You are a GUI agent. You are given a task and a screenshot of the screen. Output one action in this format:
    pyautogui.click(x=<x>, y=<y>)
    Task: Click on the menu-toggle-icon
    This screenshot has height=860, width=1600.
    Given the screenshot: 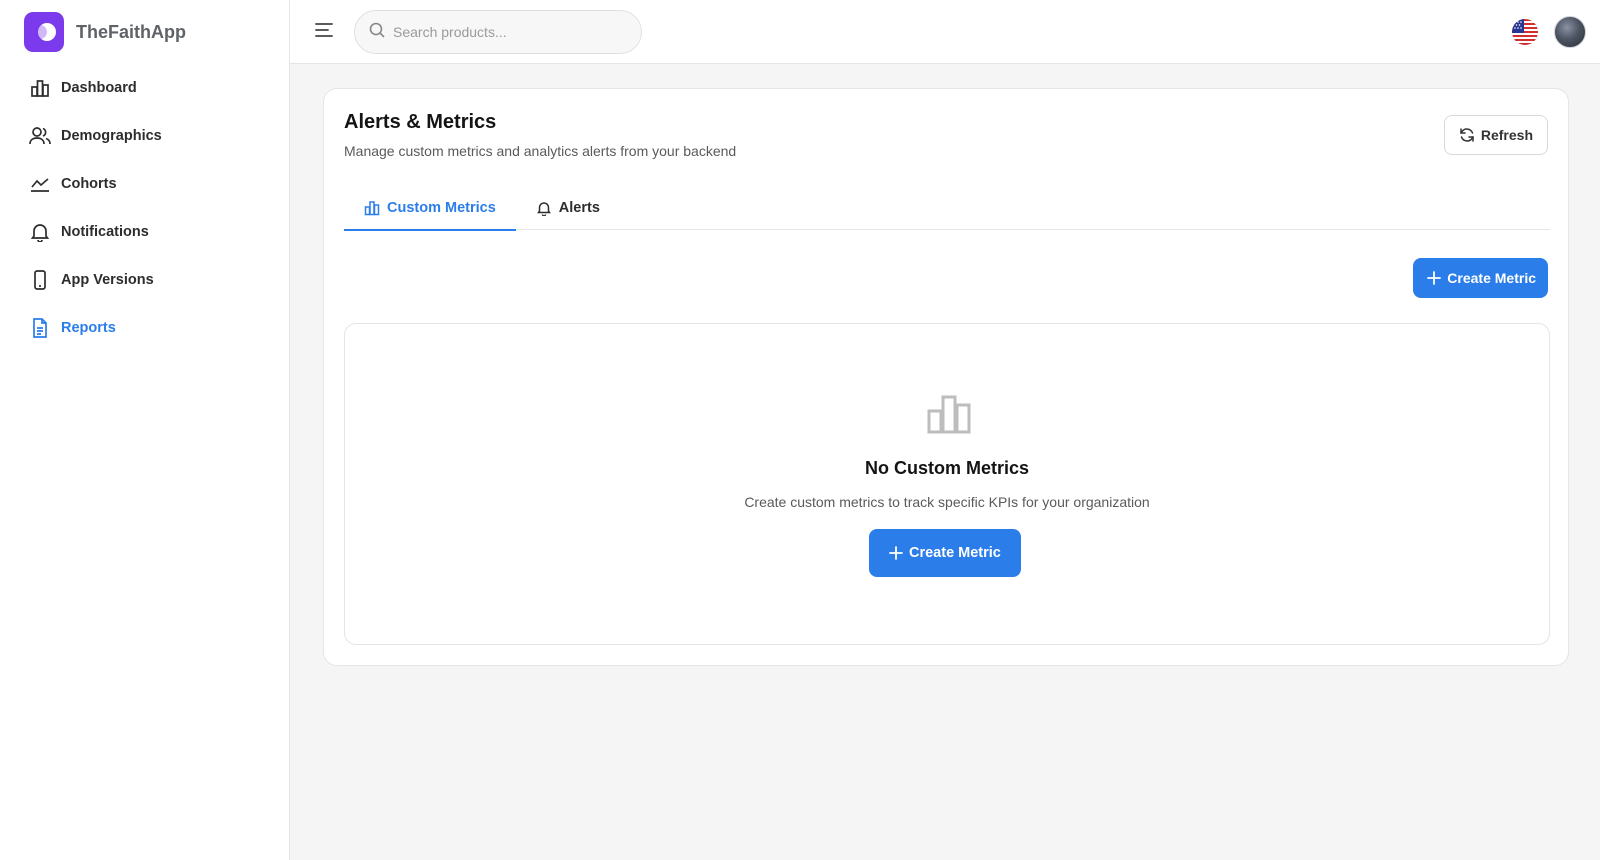 What is the action you would take?
    pyautogui.click(x=326, y=32)
    